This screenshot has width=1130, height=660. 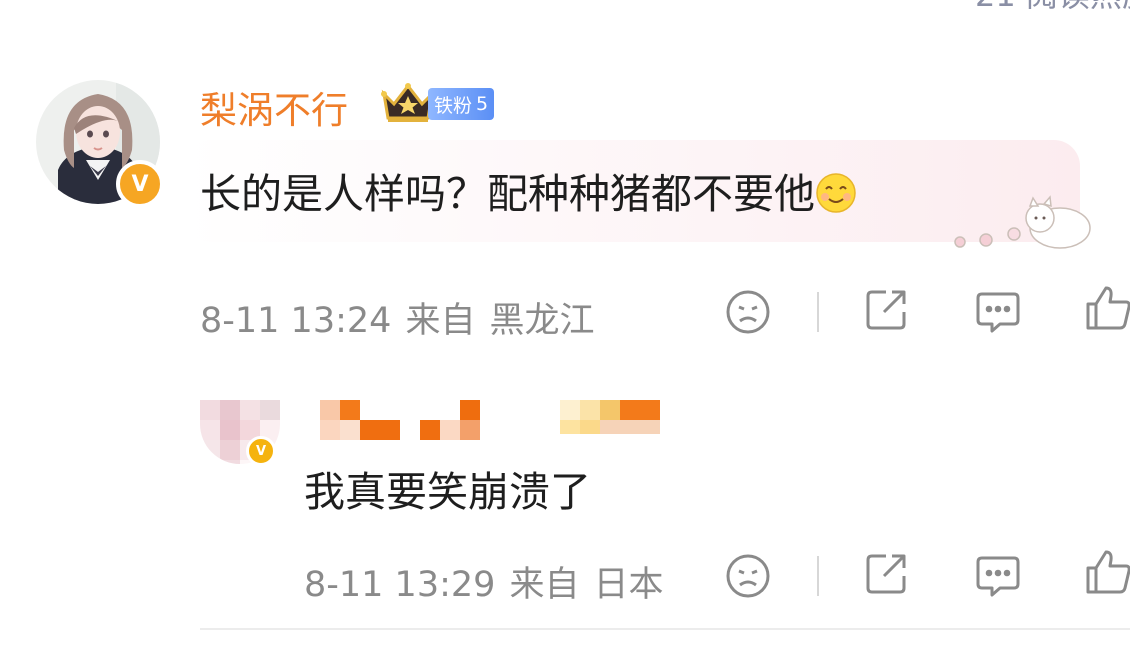 What do you see at coordinates (836, 193) in the screenshot?
I see `smile-emoji-icon` at bounding box center [836, 193].